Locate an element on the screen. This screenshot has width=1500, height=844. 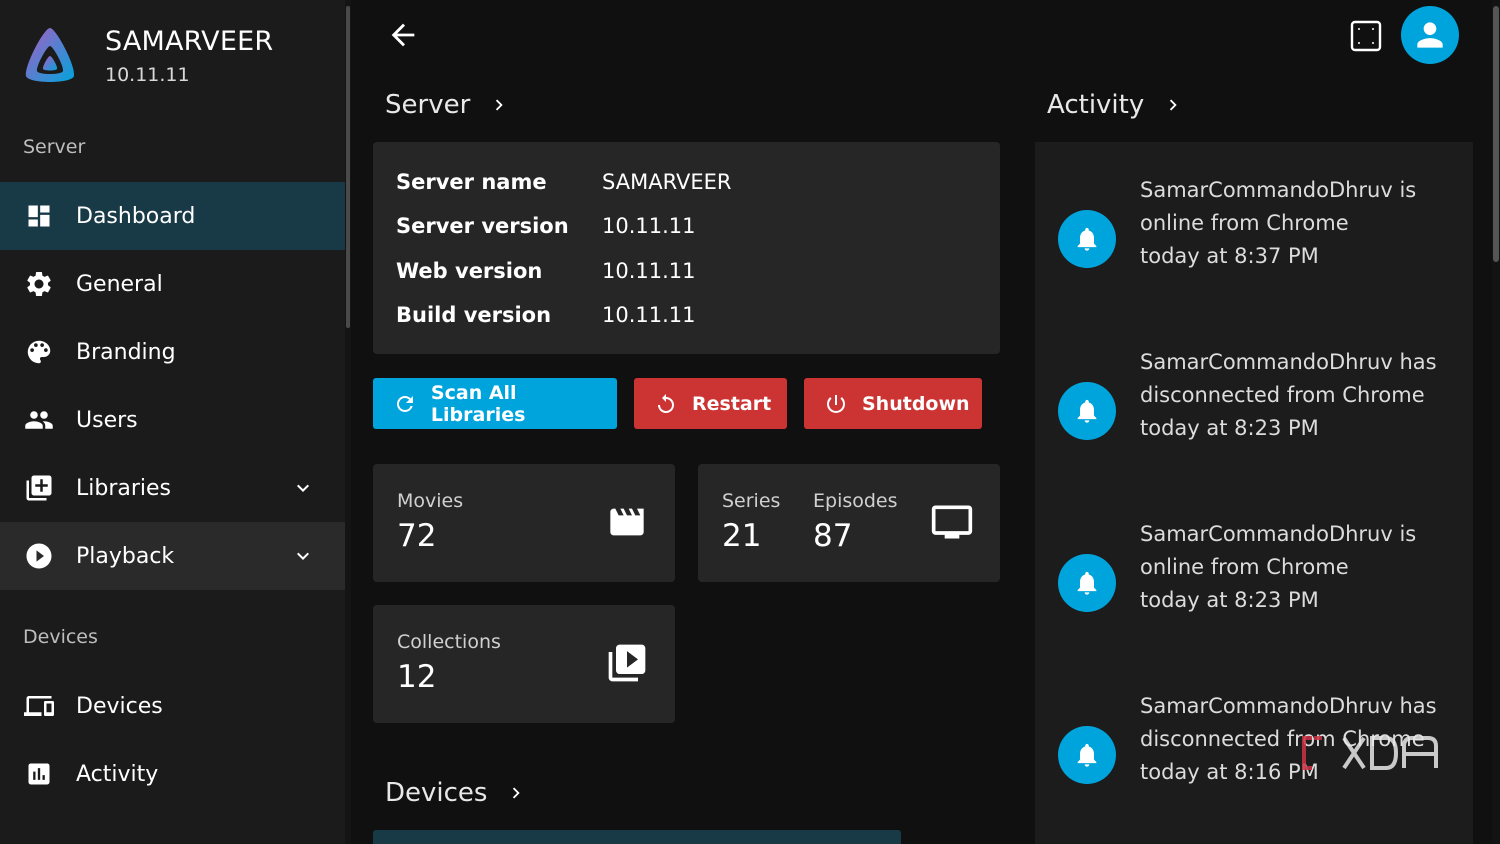
devices-section-link: Devices is located at coordinates (456, 793).